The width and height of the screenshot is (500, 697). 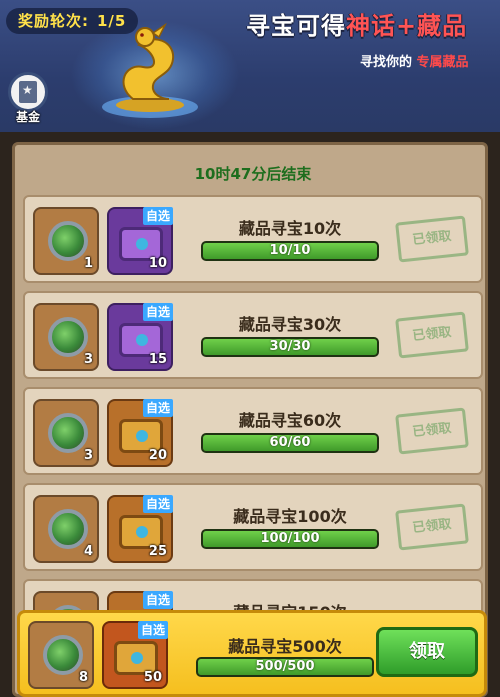 I want to click on progress-text: 100/100, so click(x=290, y=538).